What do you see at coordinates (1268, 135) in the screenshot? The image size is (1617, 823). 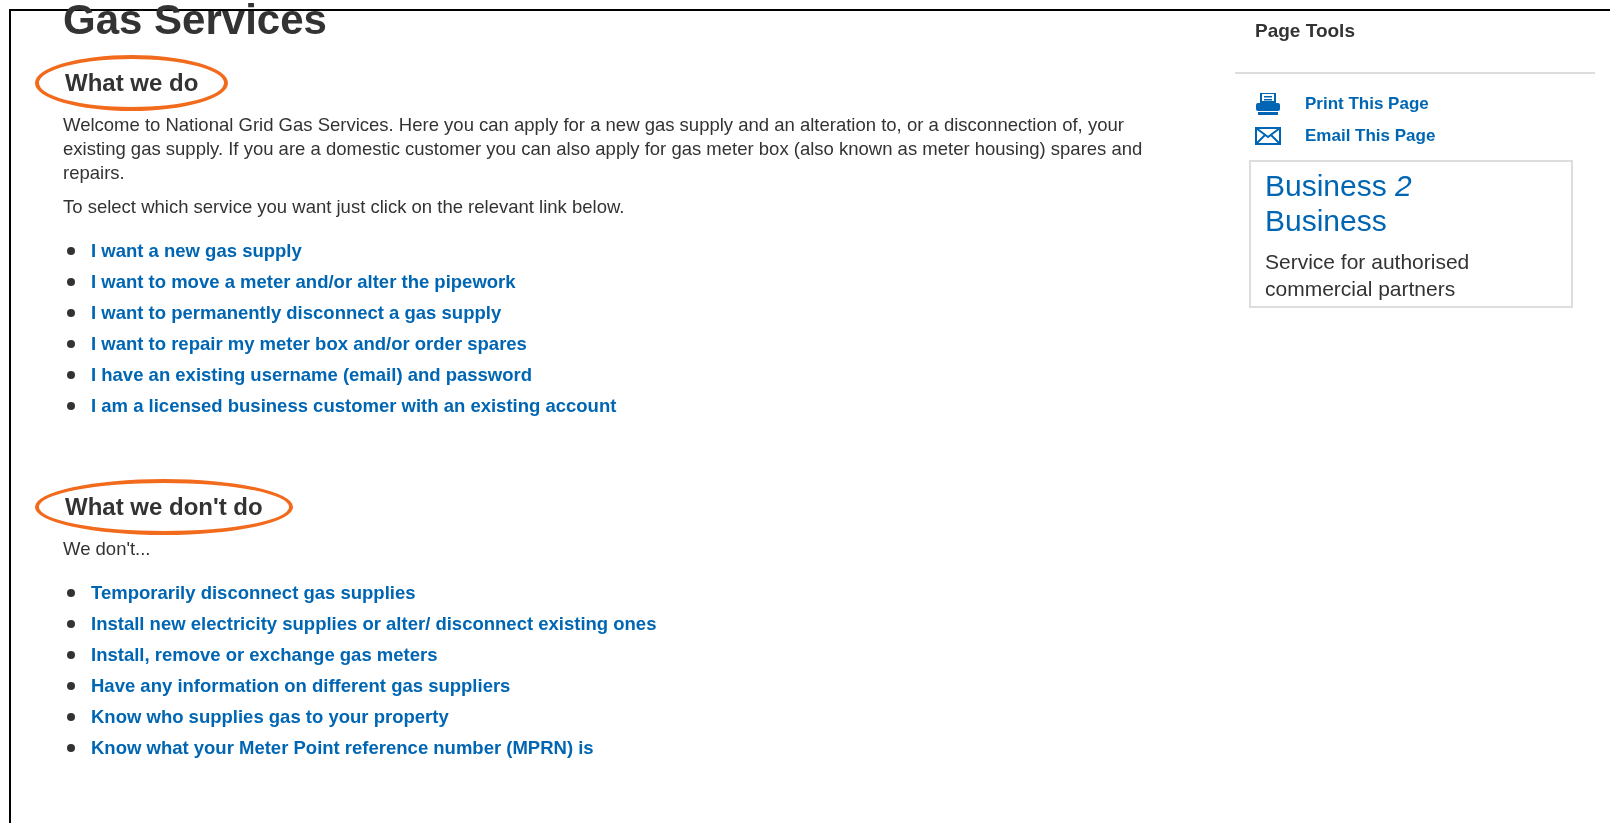 I see `envelope-icon` at bounding box center [1268, 135].